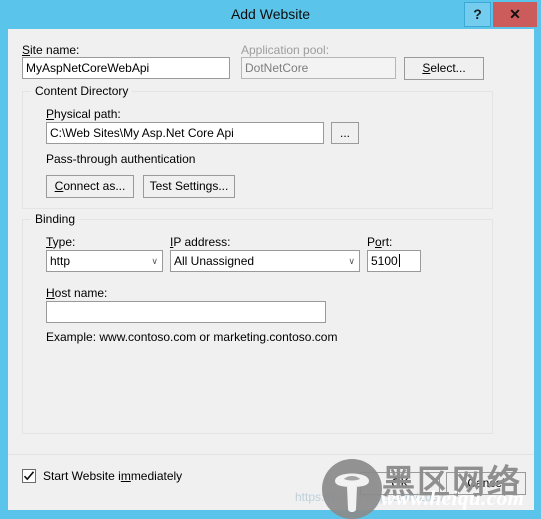 The height and width of the screenshot is (519, 541). Describe the element at coordinates (380, 242) in the screenshot. I see `binding-port-label: Port:` at that location.